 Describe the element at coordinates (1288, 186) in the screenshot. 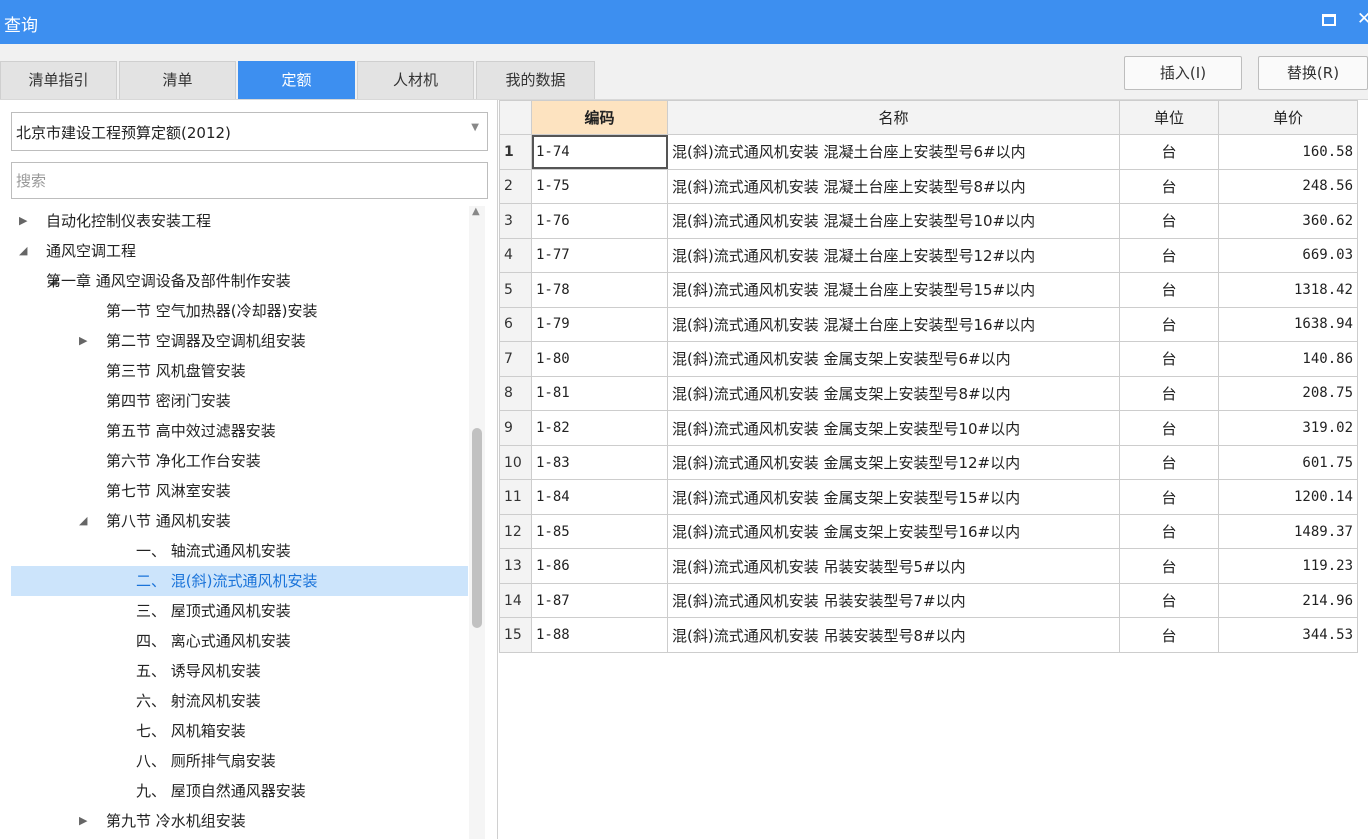

I see `price-cell: 248.56` at that location.